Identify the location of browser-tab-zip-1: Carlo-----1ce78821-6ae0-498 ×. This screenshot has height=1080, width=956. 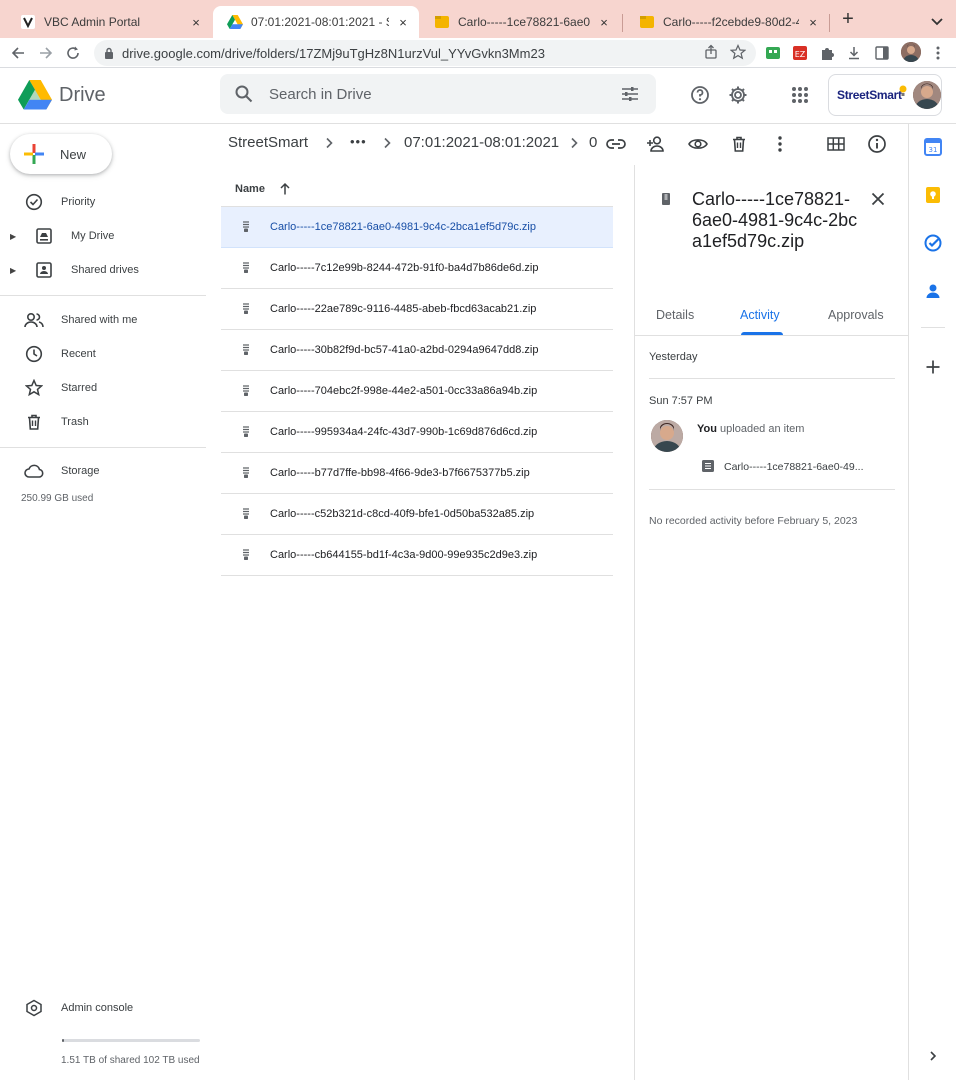
(520, 22).